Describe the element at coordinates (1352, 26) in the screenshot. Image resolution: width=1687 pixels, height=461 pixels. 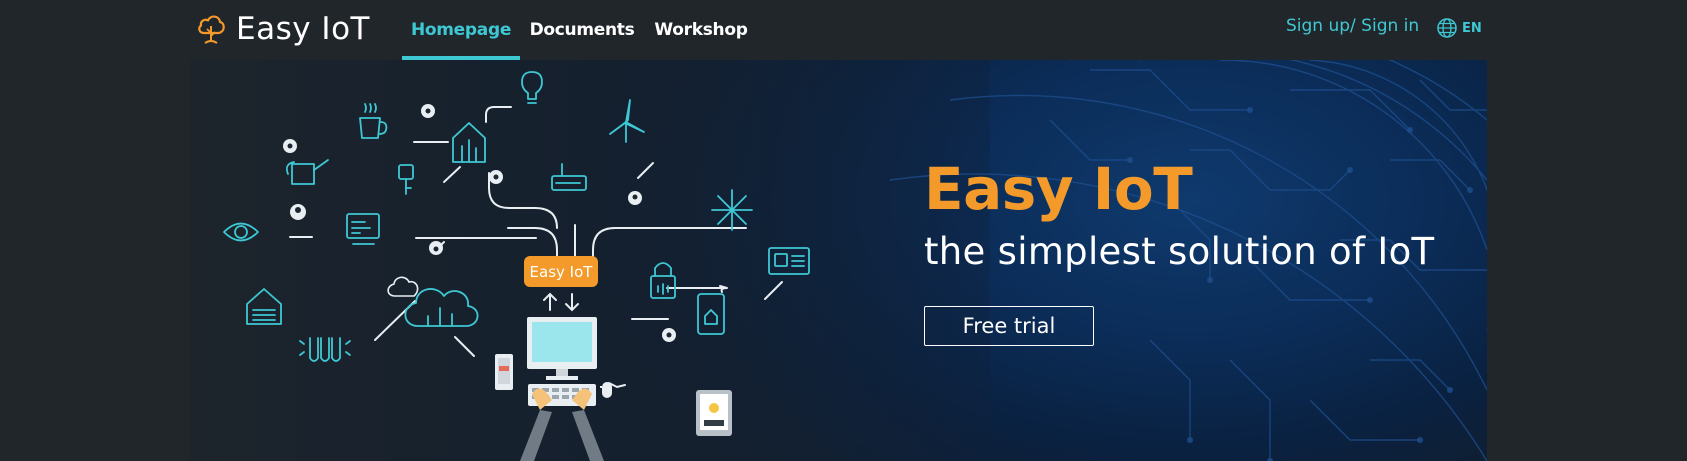
I see `signin-link: Sign up/ Sign in` at that location.